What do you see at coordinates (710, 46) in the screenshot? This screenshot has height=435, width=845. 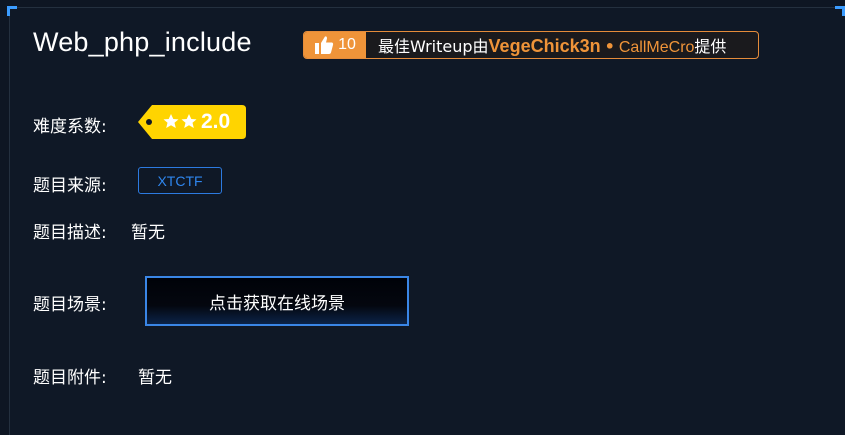 I see `writeup-suffix: 提供` at bounding box center [710, 46].